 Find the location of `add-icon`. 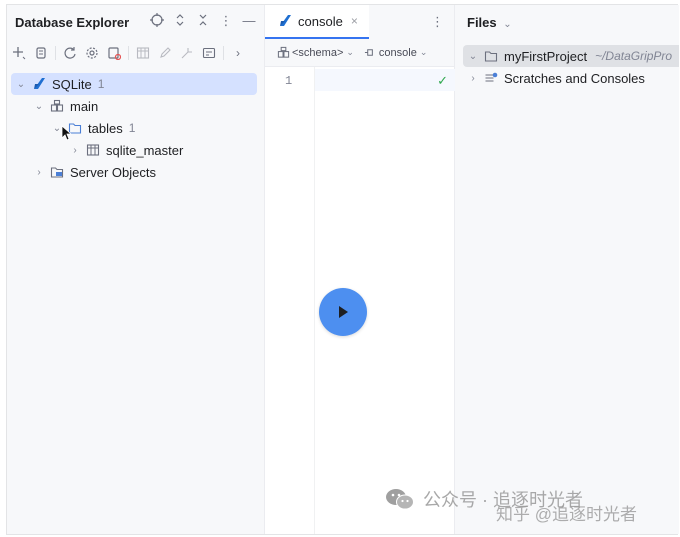

add-icon is located at coordinates (19, 53).